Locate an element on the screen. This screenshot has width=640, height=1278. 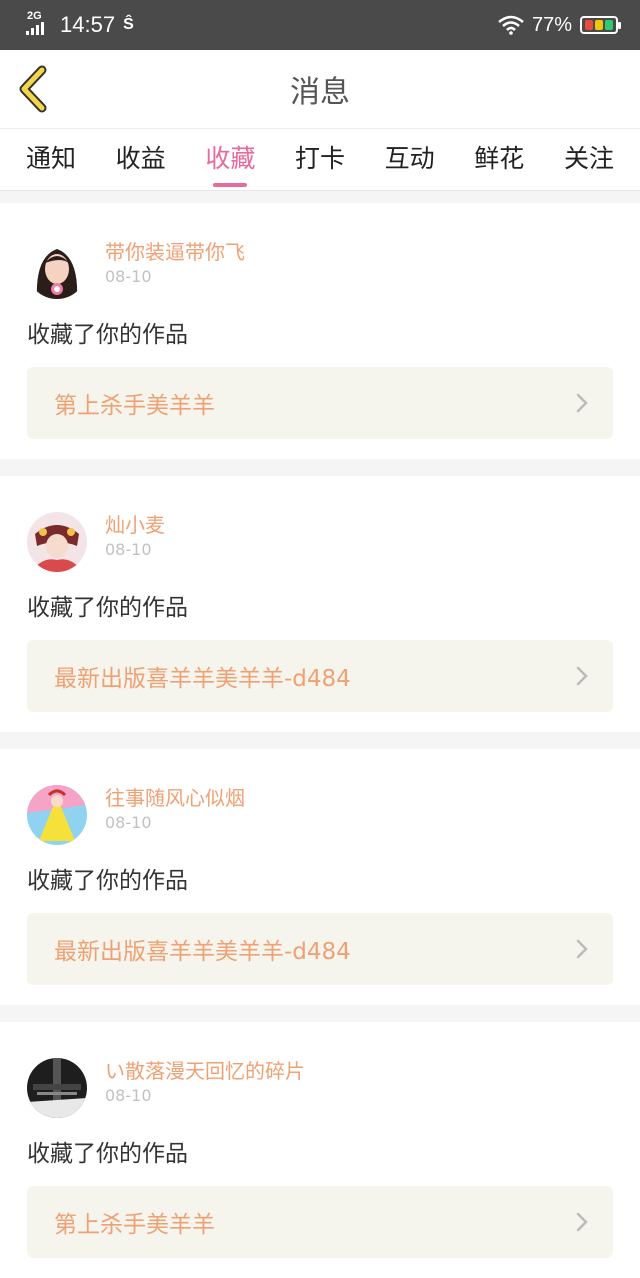
header: 消息 is located at coordinates (320, 89).